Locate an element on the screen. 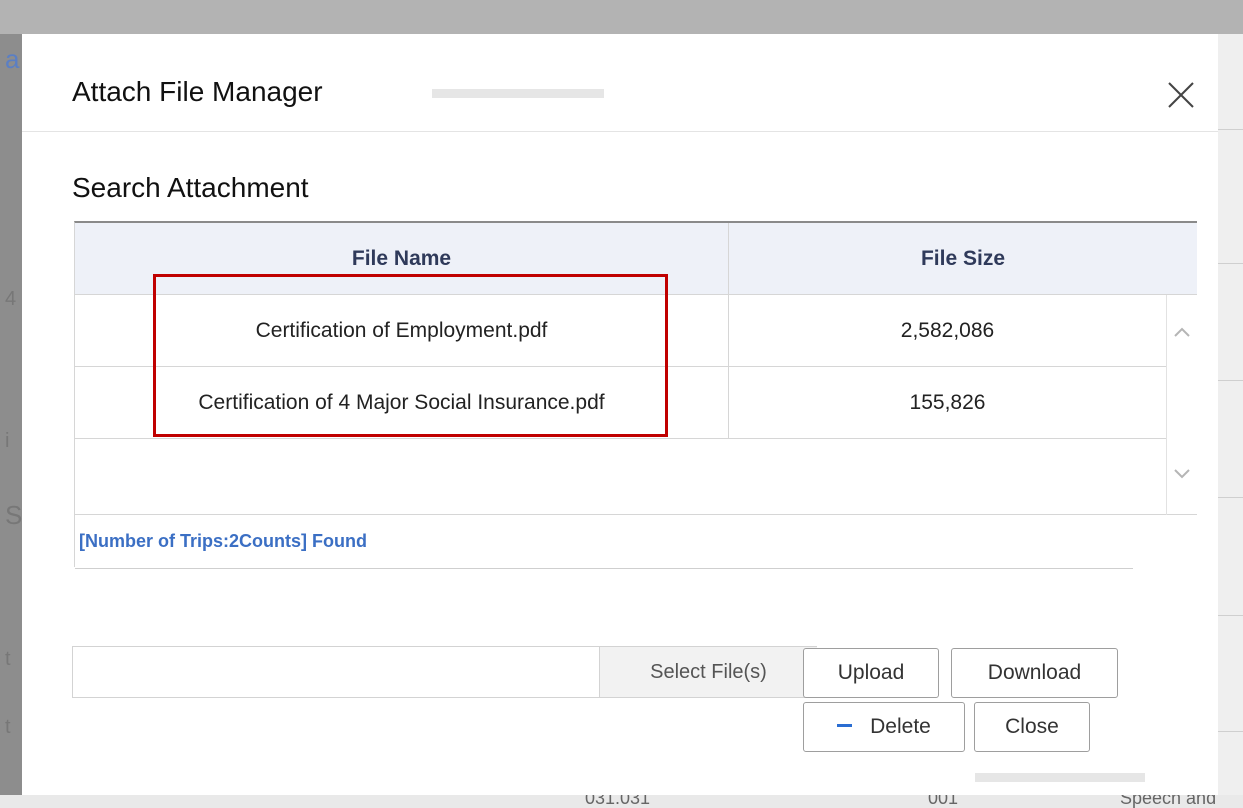 Image resolution: width=1243 pixels, height=808 pixels. background-glyph: S is located at coordinates (14, 515).